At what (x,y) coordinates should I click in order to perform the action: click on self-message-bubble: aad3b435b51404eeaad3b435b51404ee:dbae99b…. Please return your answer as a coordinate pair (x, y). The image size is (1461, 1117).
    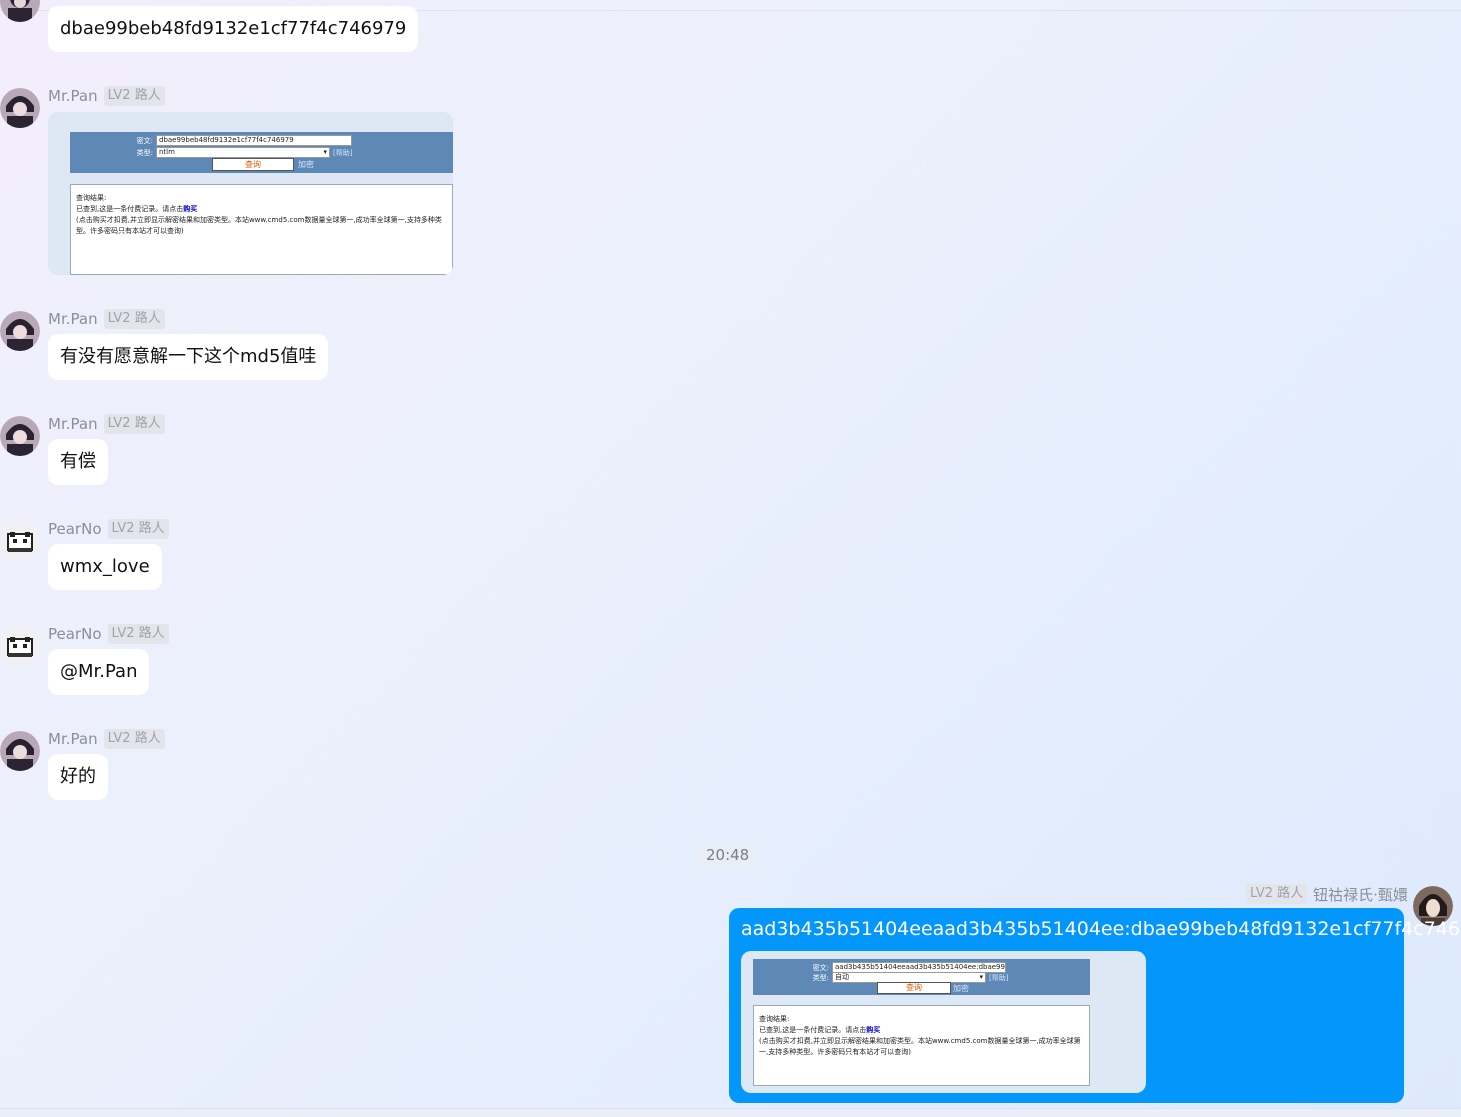
    Looking at the image, I should click on (1095, 1005).